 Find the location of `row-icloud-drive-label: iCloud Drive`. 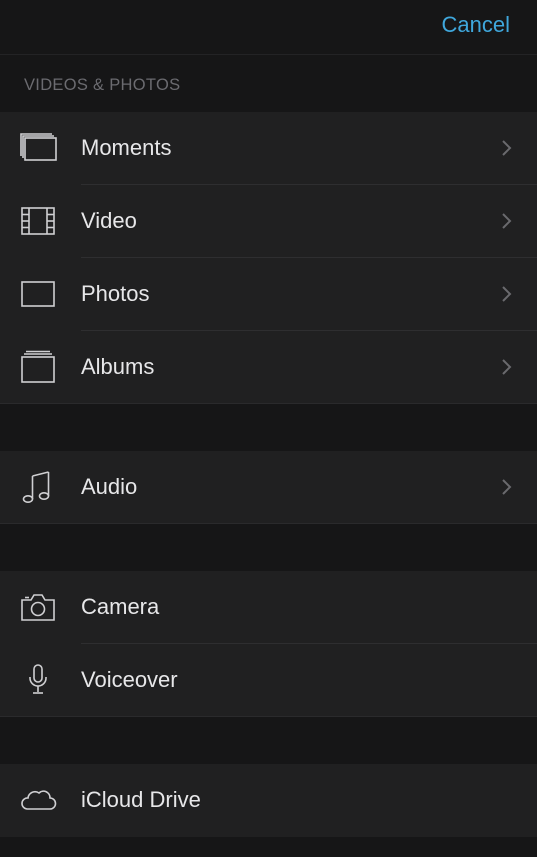

row-icloud-drive-label: iCloud Drive is located at coordinates (141, 799).